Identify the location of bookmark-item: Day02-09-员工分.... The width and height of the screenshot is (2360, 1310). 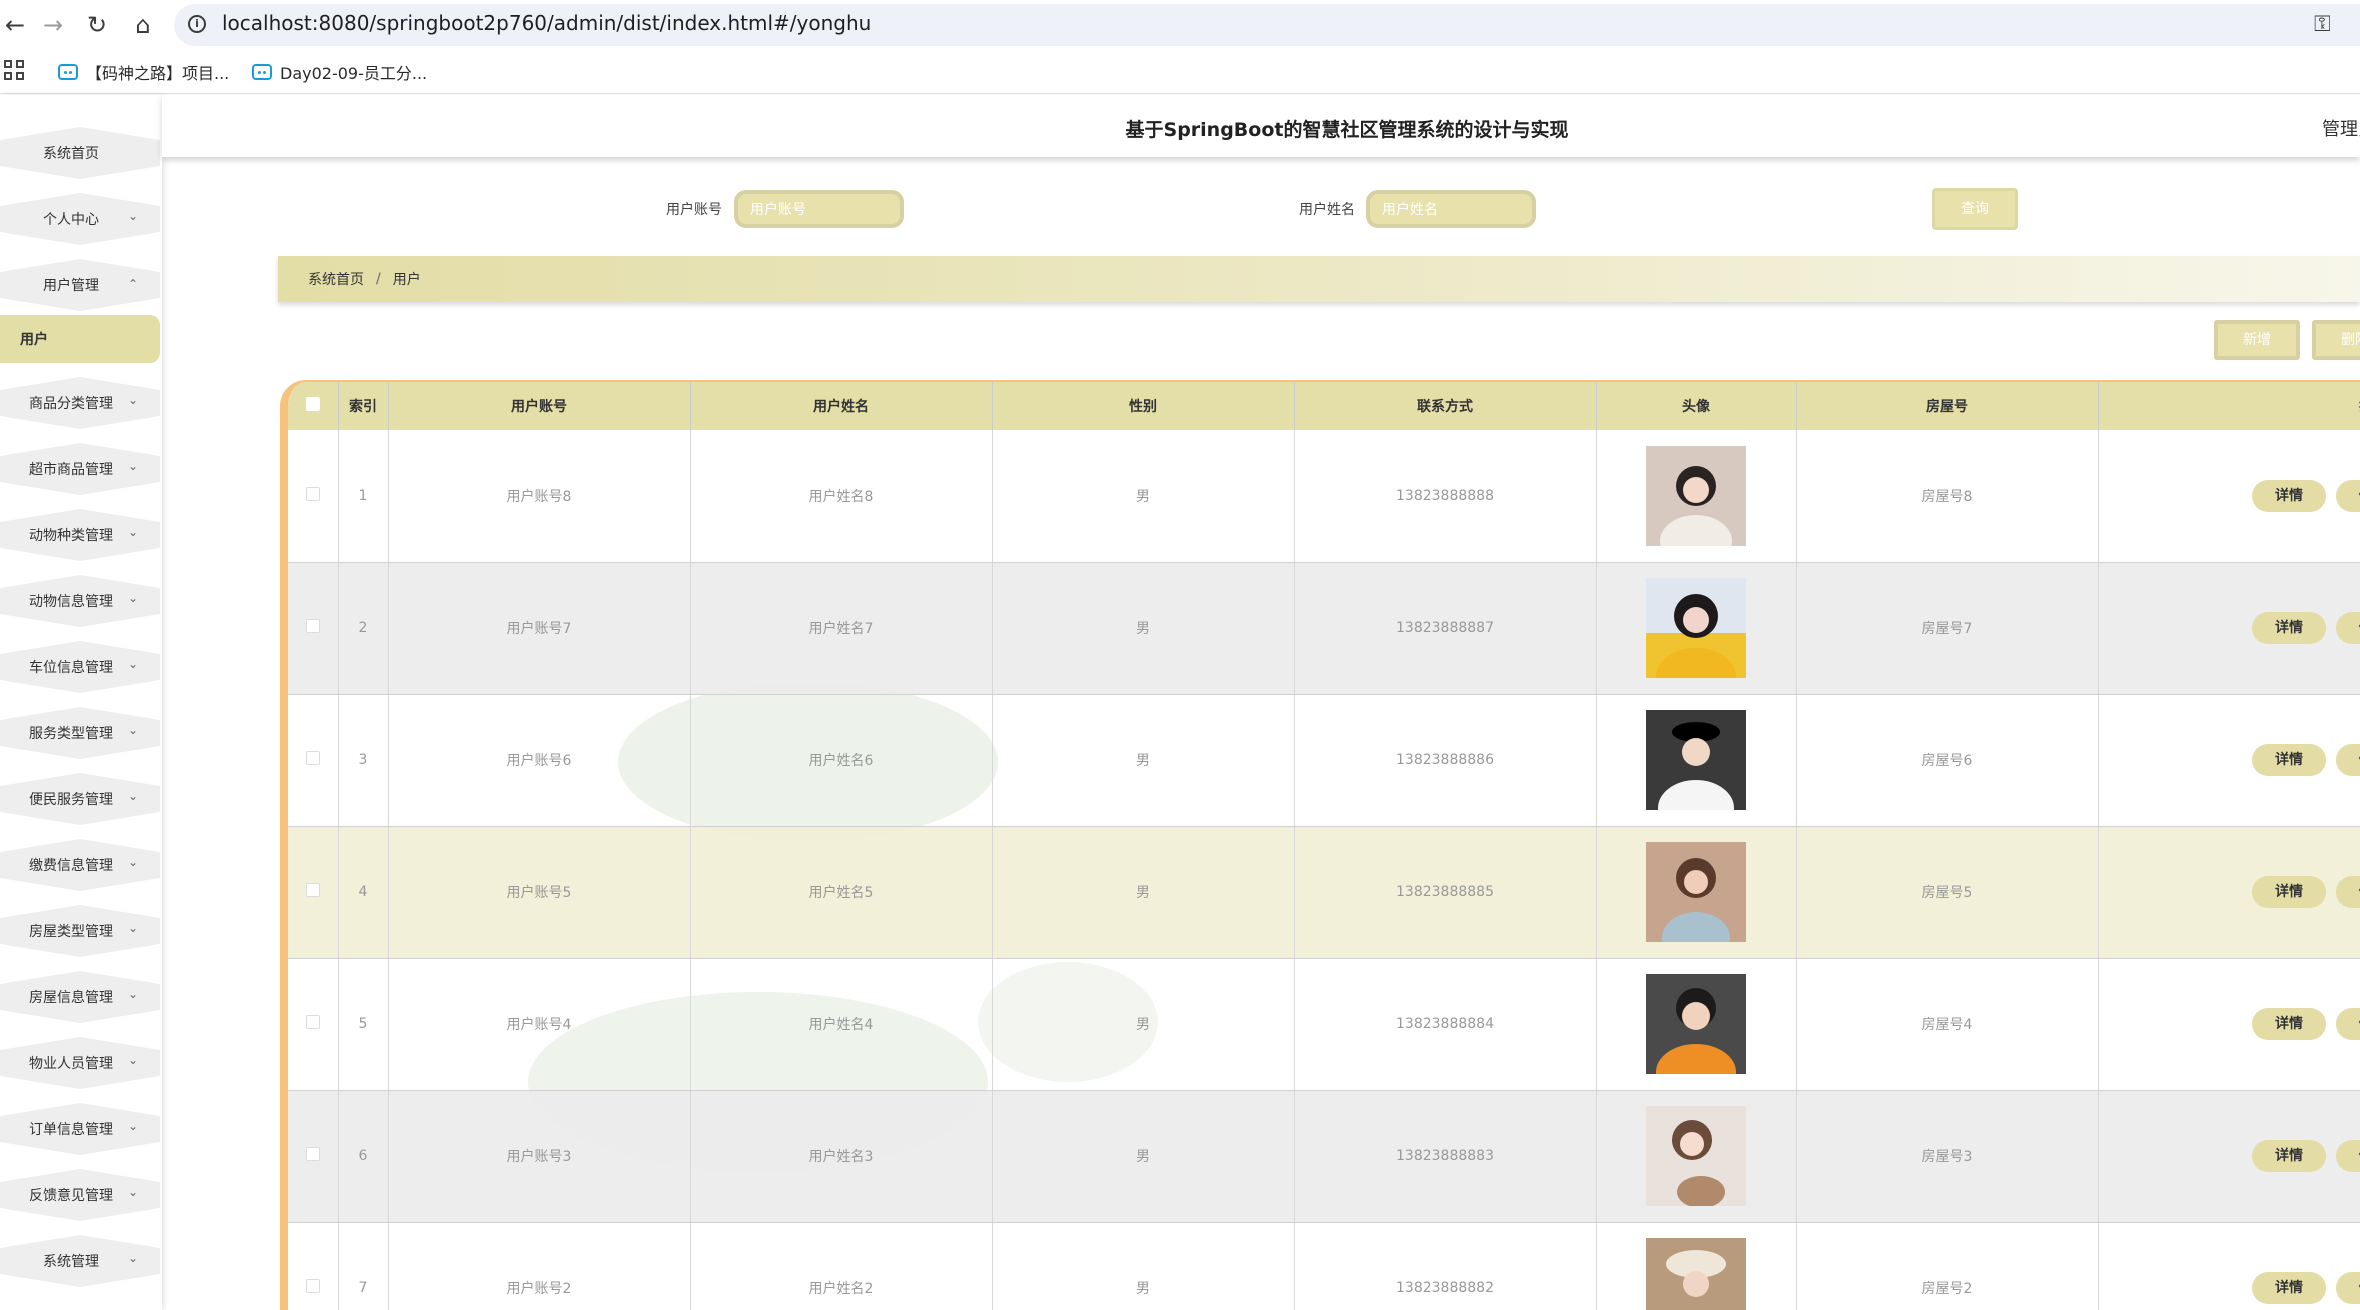
(339, 72).